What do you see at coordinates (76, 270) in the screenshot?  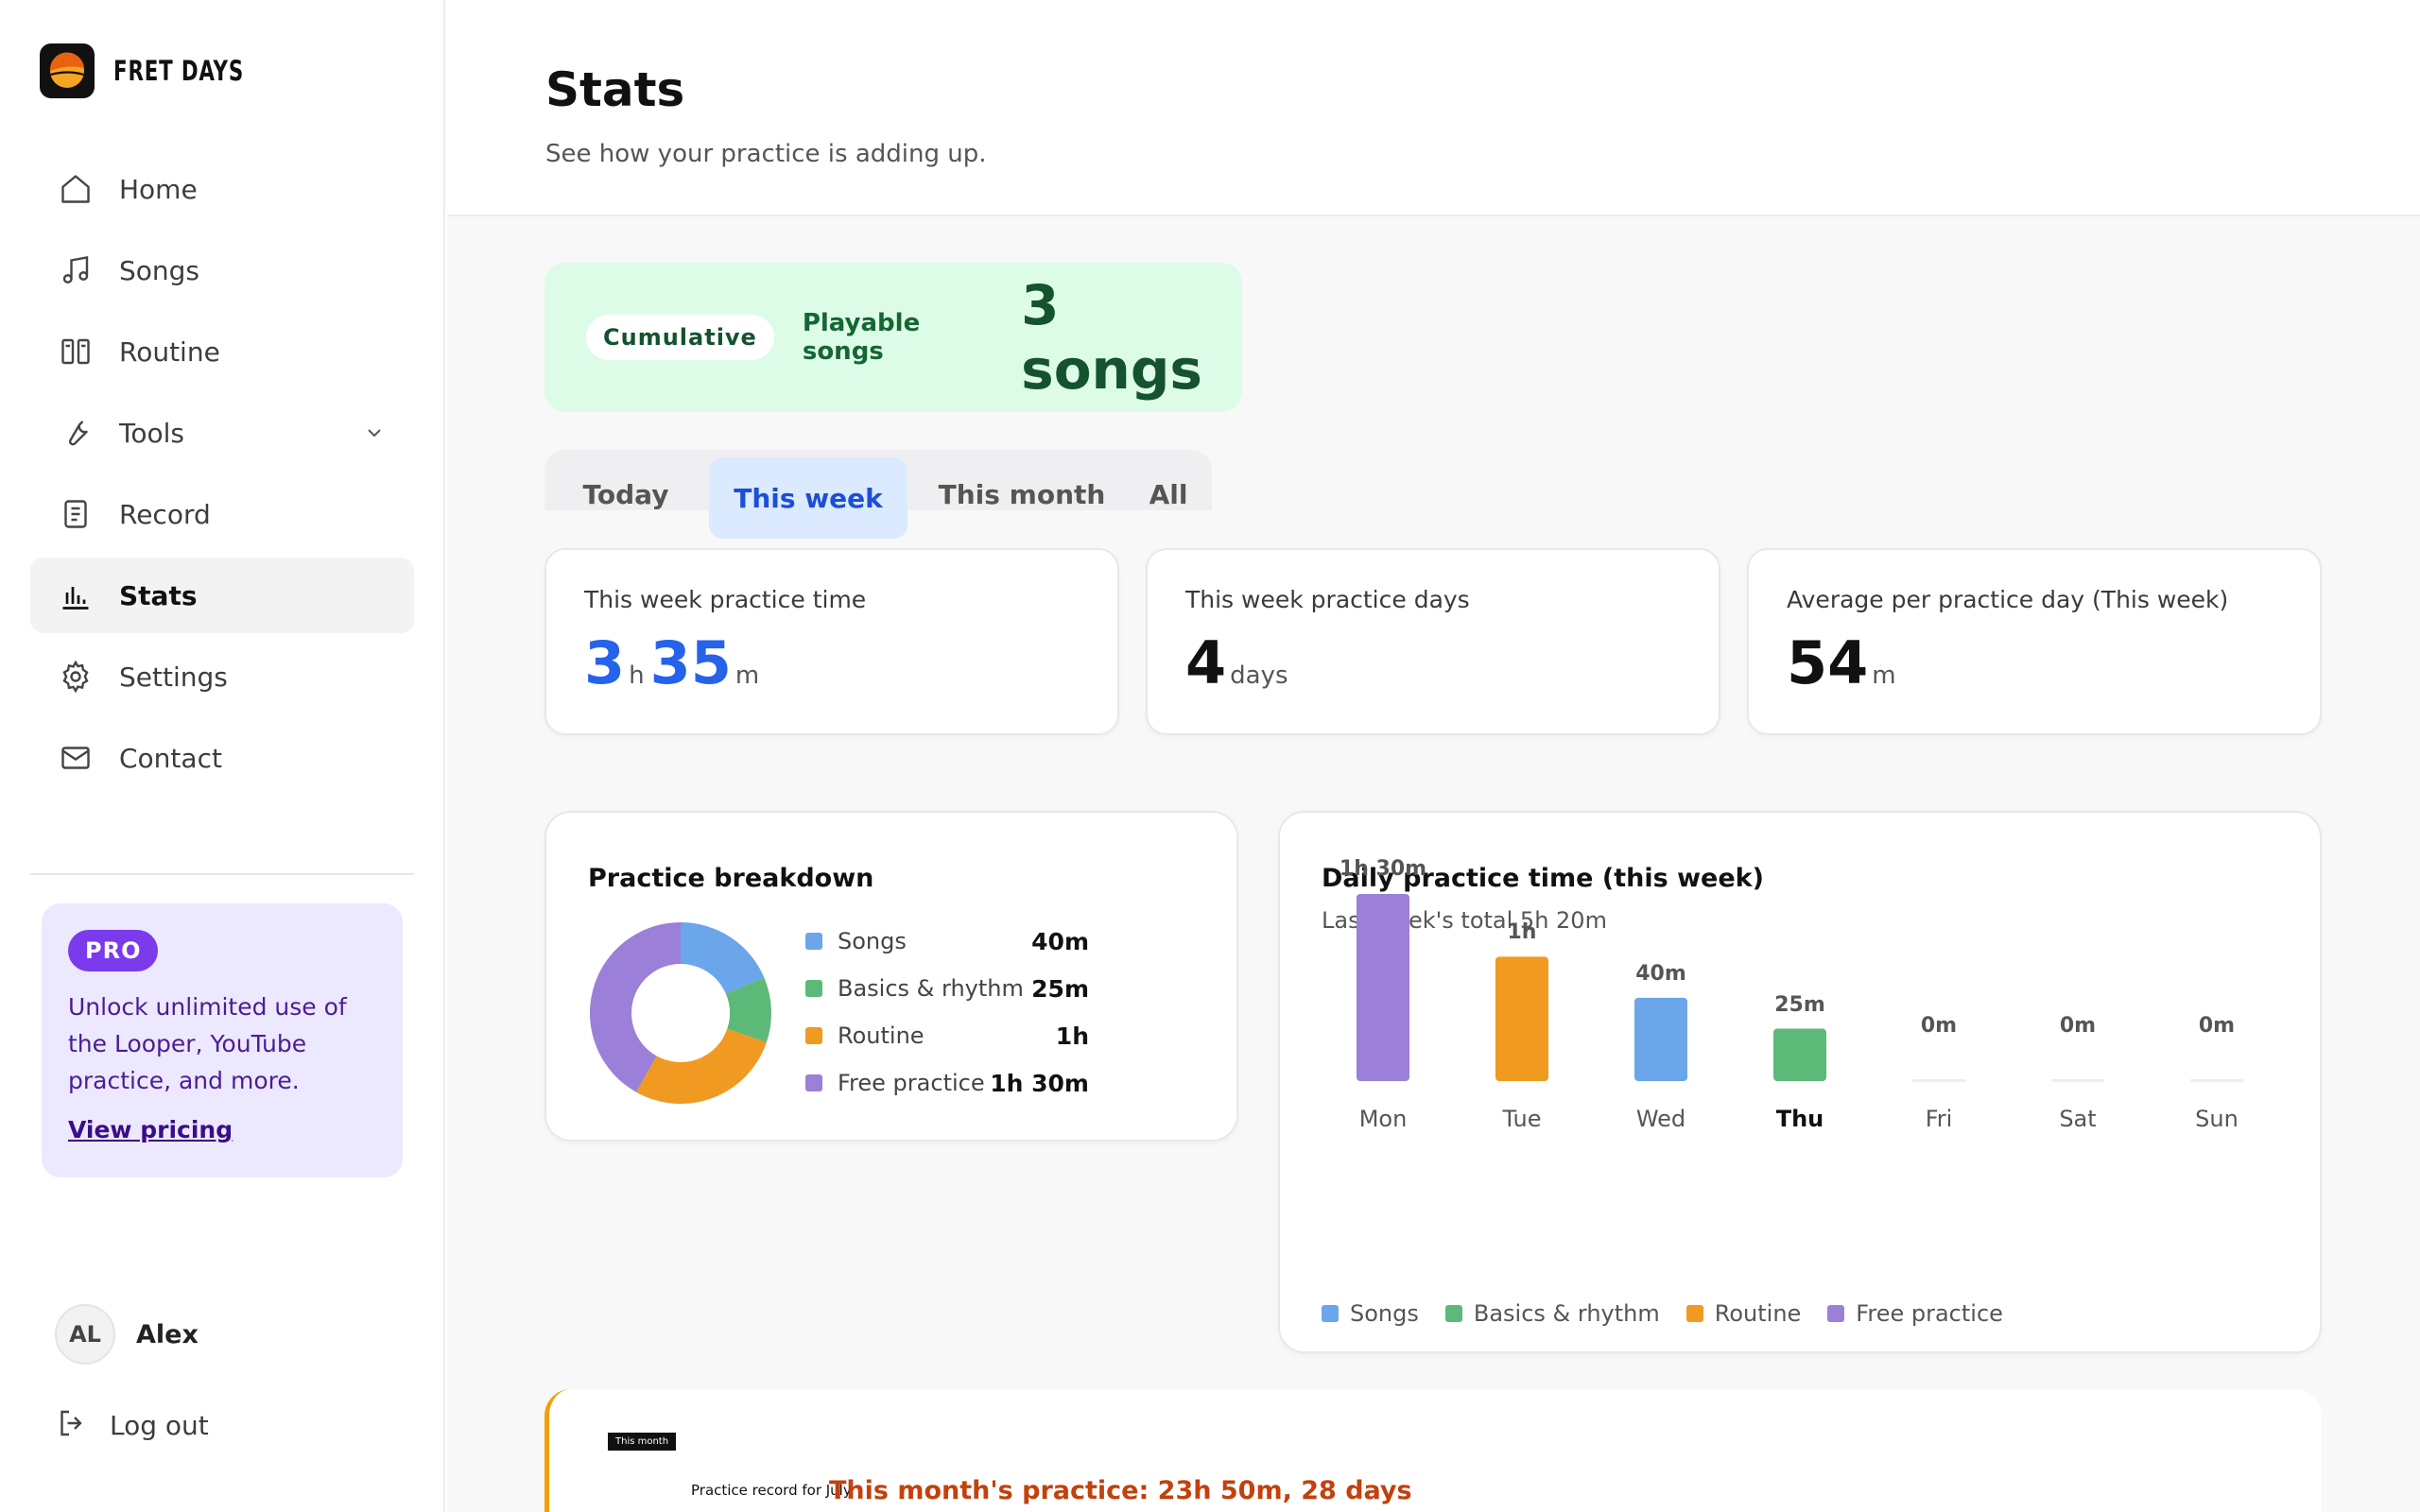 I see `music-note-icon` at bounding box center [76, 270].